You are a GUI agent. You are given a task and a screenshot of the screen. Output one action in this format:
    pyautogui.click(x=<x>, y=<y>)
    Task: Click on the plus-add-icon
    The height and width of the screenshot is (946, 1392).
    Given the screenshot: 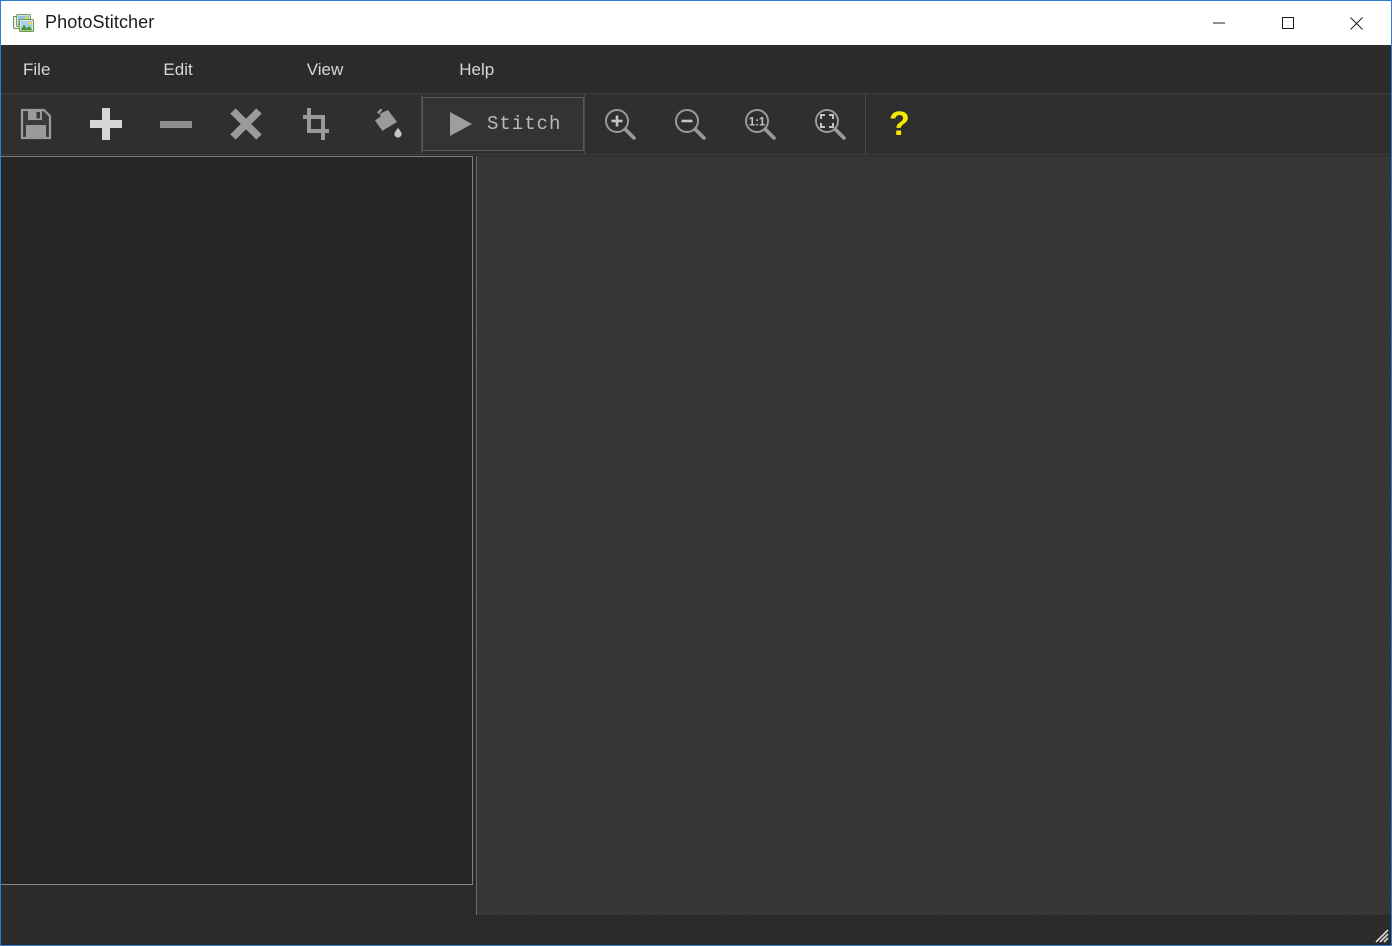 What is the action you would take?
    pyautogui.click(x=106, y=124)
    